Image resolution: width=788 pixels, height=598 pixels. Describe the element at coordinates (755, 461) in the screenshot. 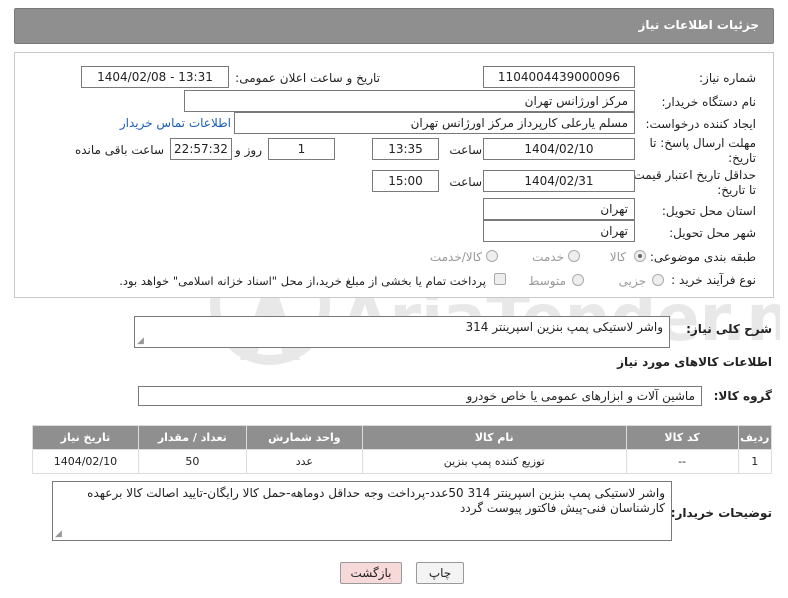

I see `cell-row: 1` at that location.